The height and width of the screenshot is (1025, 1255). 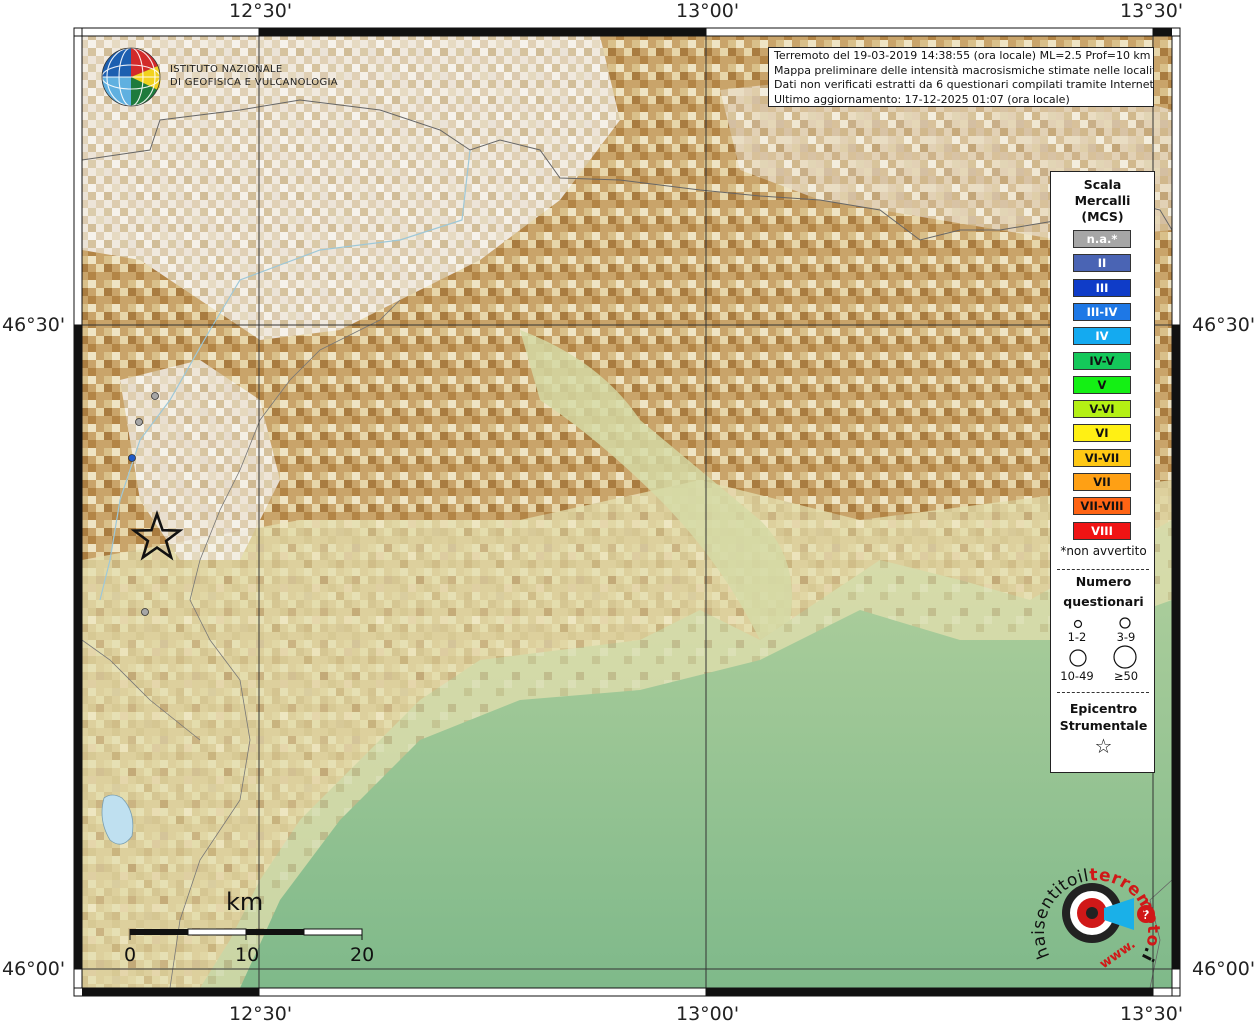 What do you see at coordinates (708, 11) in the screenshot?
I see `lon-label-top: 13°00'` at bounding box center [708, 11].